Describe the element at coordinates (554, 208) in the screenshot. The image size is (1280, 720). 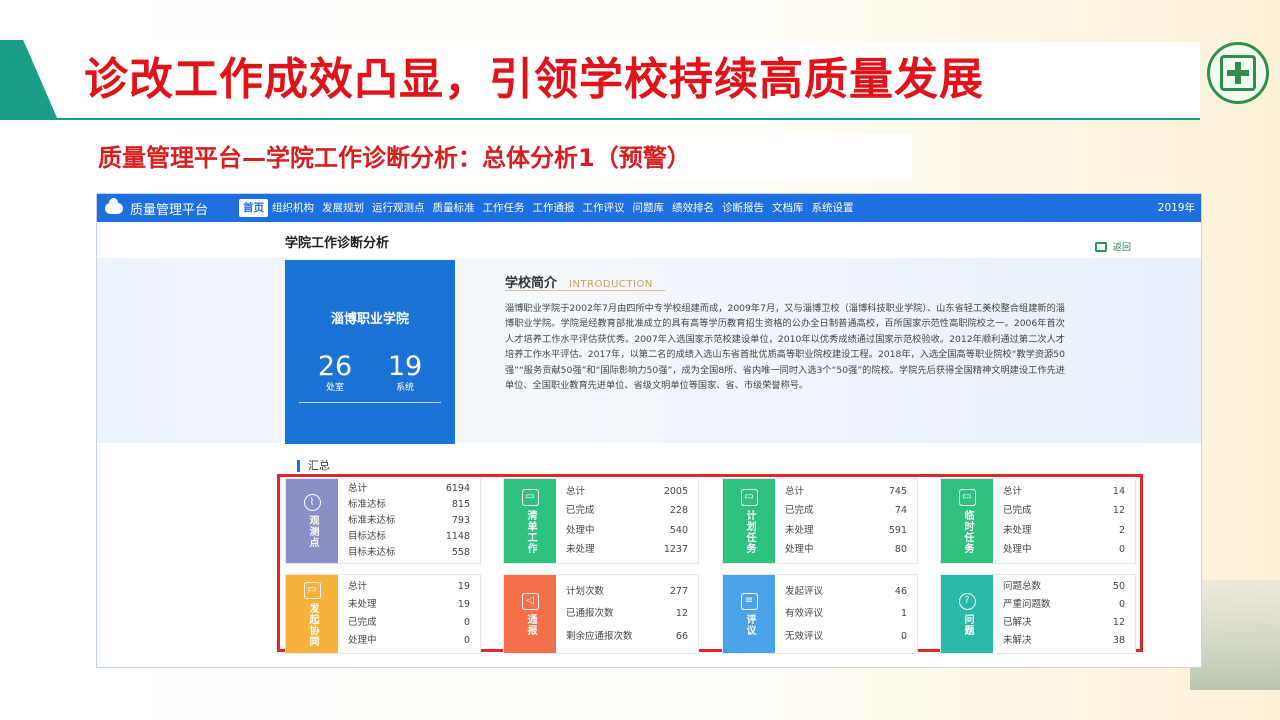
I see `nav-item: 工作通报` at that location.